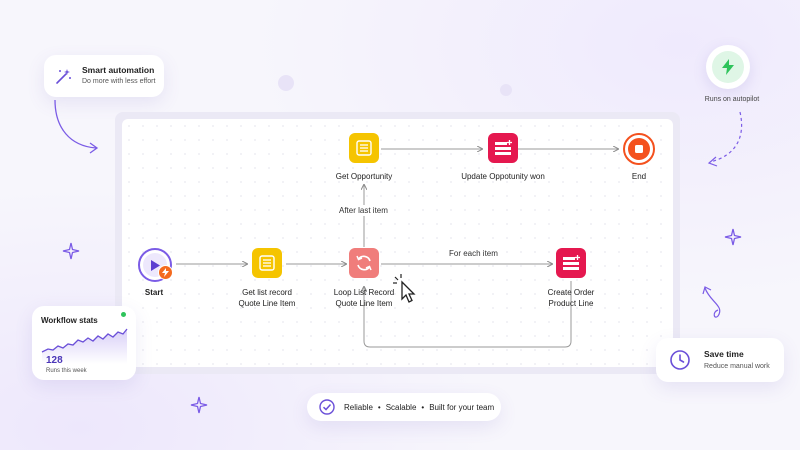 The width and height of the screenshot is (800, 450). Describe the element at coordinates (724, 354) in the screenshot. I see `save-time-title: Save time` at that location.